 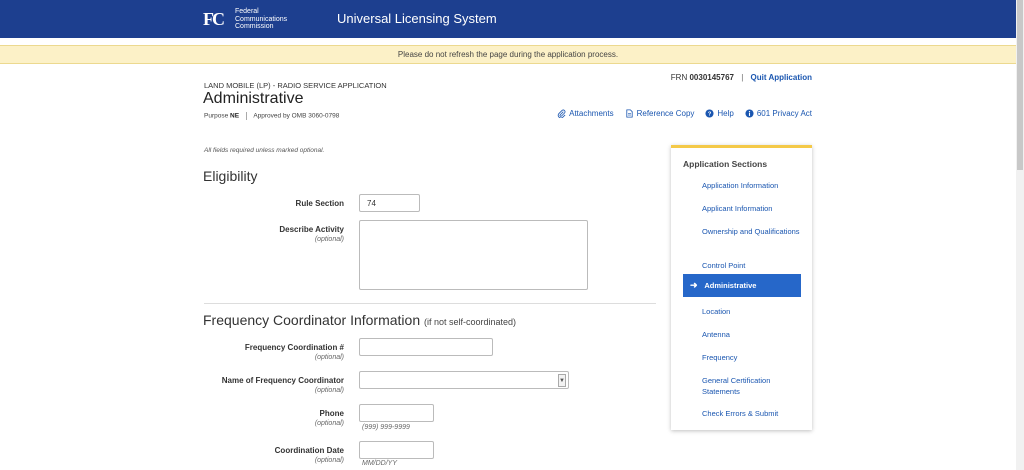 I want to click on purpose-label: Purpose, so click(x=216, y=116).